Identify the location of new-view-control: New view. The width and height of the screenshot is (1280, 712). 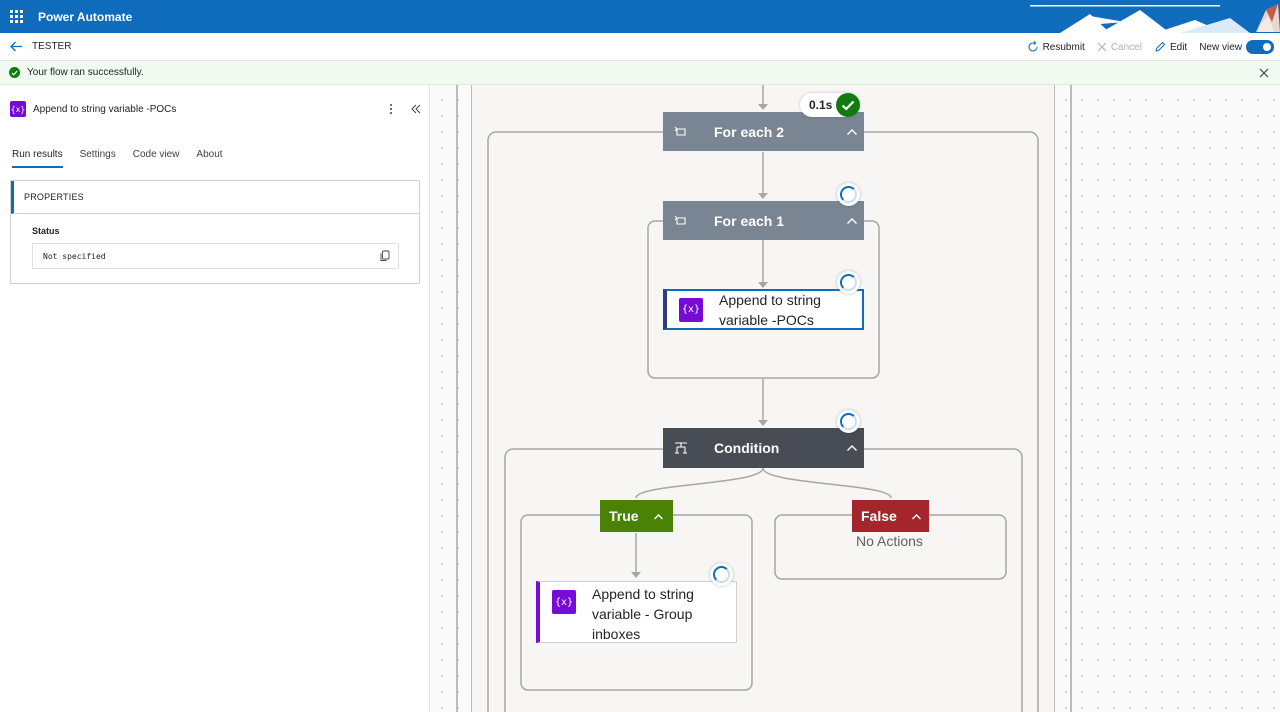
(1236, 47).